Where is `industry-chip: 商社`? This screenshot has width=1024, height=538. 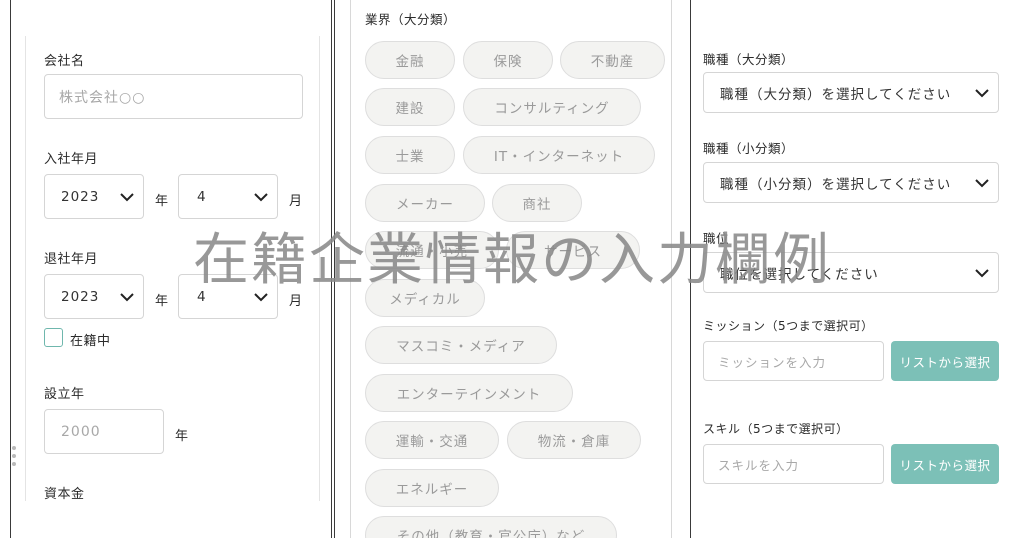 industry-chip: 商社 is located at coordinates (537, 203).